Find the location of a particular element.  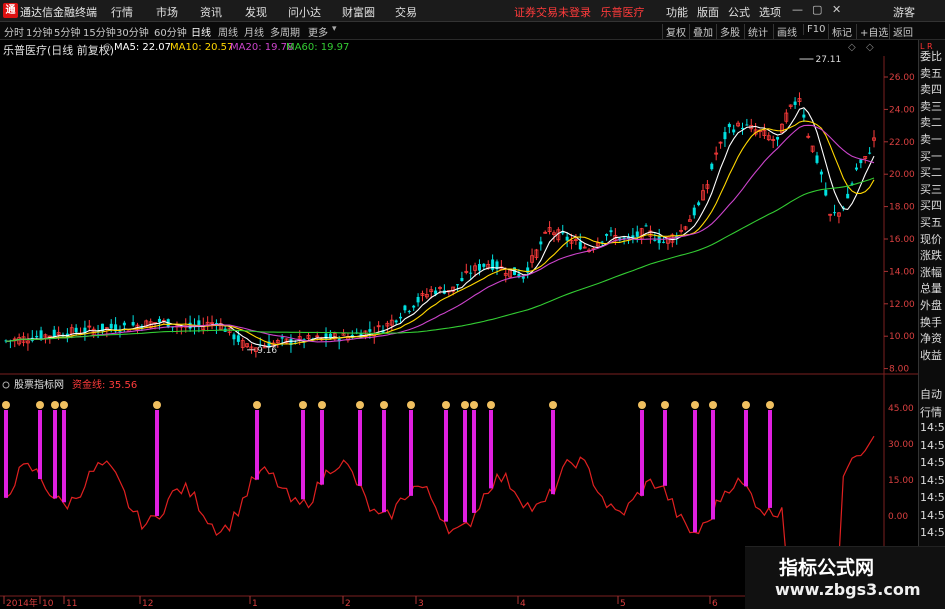

watermark-banner: 指标公式网 www.zbgs3.com is located at coordinates (845, 577).